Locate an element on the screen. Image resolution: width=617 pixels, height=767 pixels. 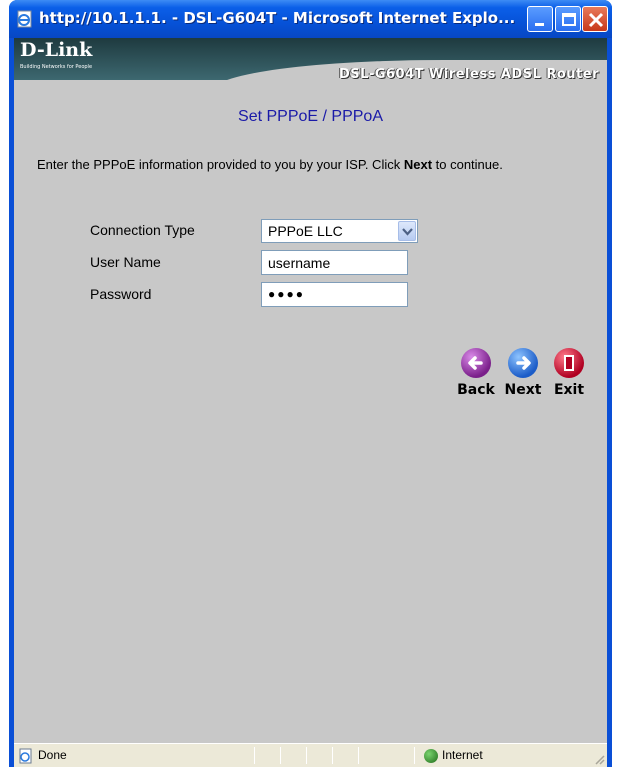
close-icon is located at coordinates (596, 20).